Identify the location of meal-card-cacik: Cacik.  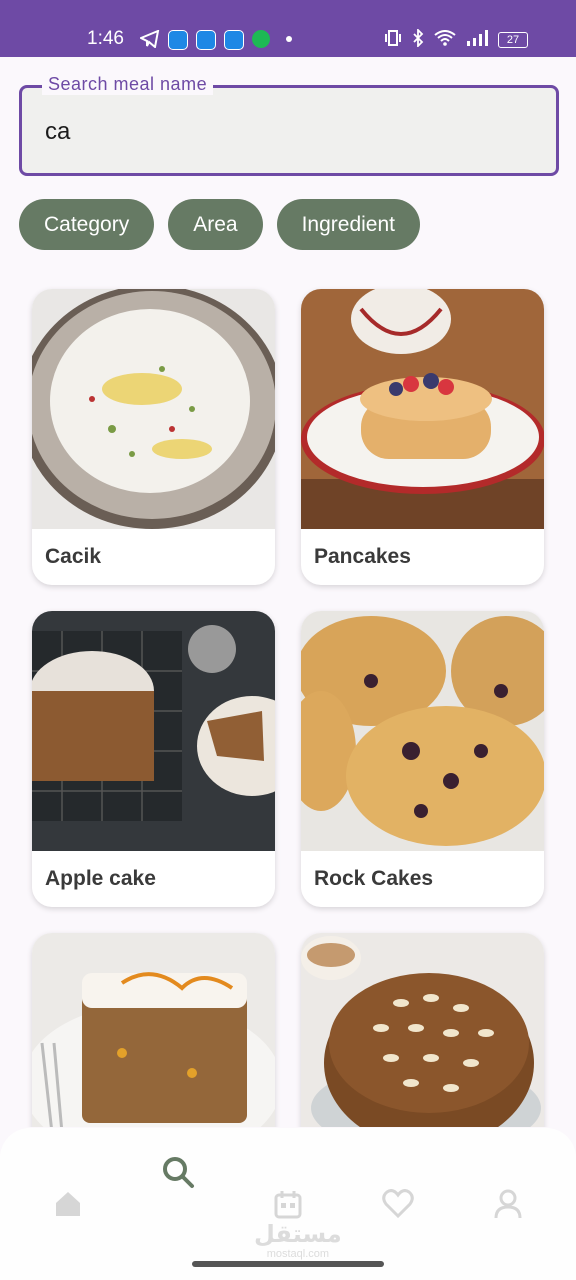
(153, 437).